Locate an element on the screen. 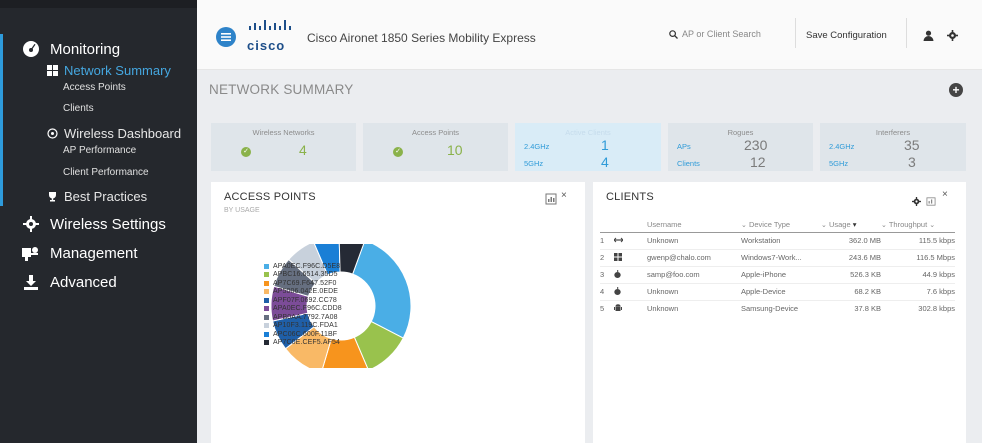 The width and height of the screenshot is (982, 443). legend-label: APA0EC.F96C.CDD8 is located at coordinates (307, 309).